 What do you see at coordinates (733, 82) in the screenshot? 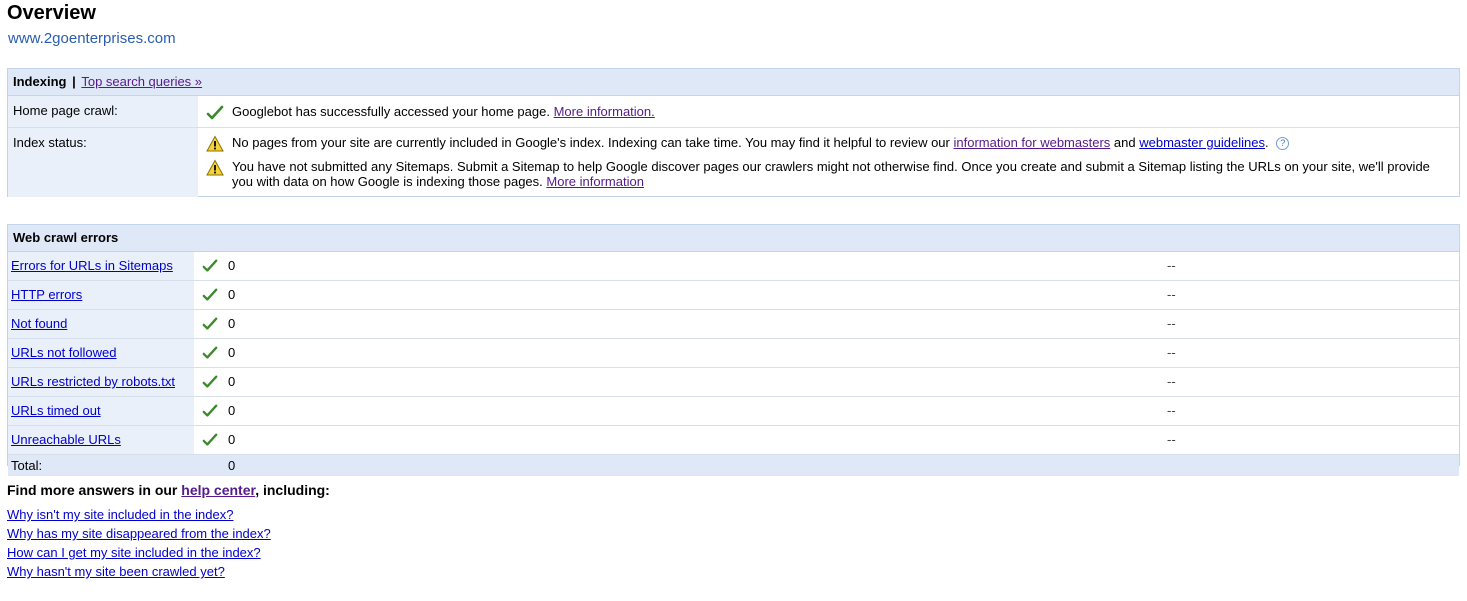
I see `indexing-panel-header: Indexing | Top search queries »` at bounding box center [733, 82].